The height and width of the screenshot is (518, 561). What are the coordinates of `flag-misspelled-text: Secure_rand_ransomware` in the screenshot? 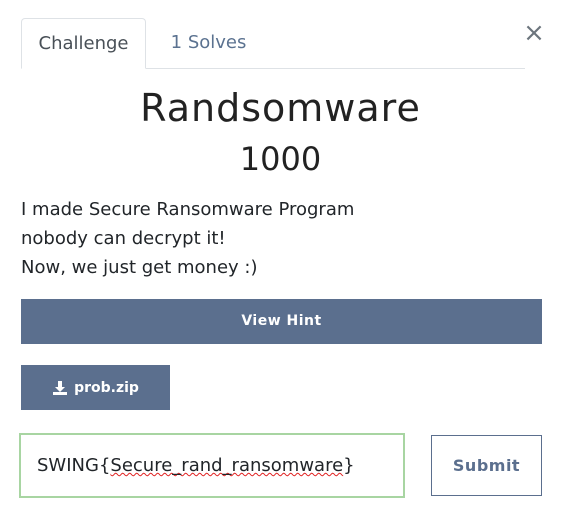 It's located at (227, 465).